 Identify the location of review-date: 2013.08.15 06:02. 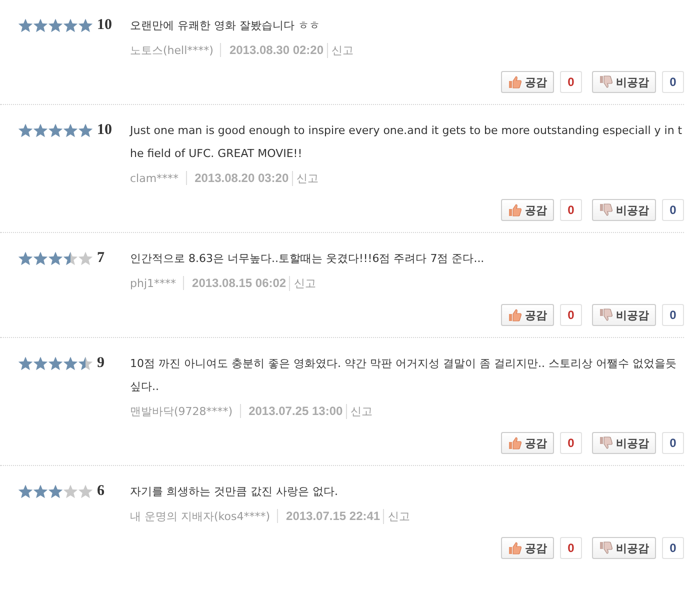
(236, 283).